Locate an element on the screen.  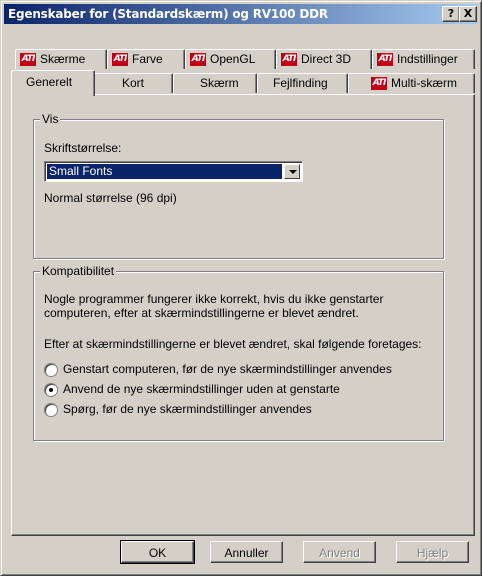
tab-label: Kort is located at coordinates (133, 83).